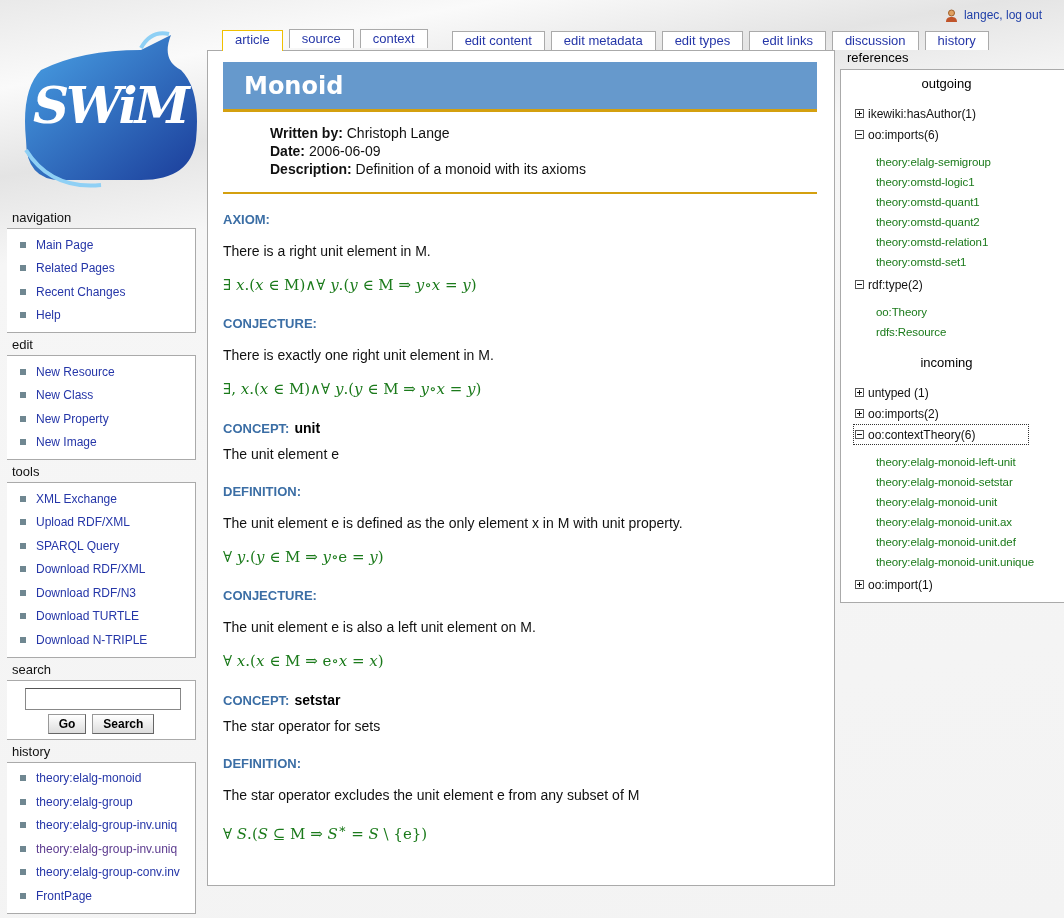 The height and width of the screenshot is (918, 1064). What do you see at coordinates (42, 218) in the screenshot?
I see `portlet-title: navigation` at bounding box center [42, 218].